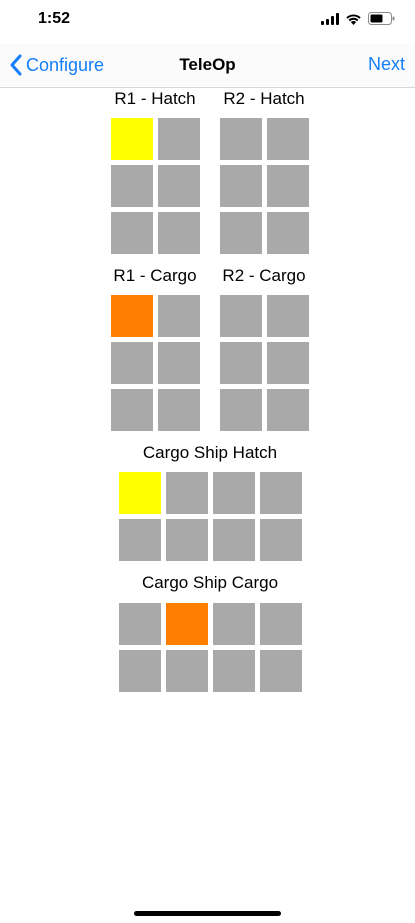 The height and width of the screenshot is (923, 415). Describe the element at coordinates (264, 98) in the screenshot. I see `section-label-r2-hatch: R2 - Hatch` at that location.